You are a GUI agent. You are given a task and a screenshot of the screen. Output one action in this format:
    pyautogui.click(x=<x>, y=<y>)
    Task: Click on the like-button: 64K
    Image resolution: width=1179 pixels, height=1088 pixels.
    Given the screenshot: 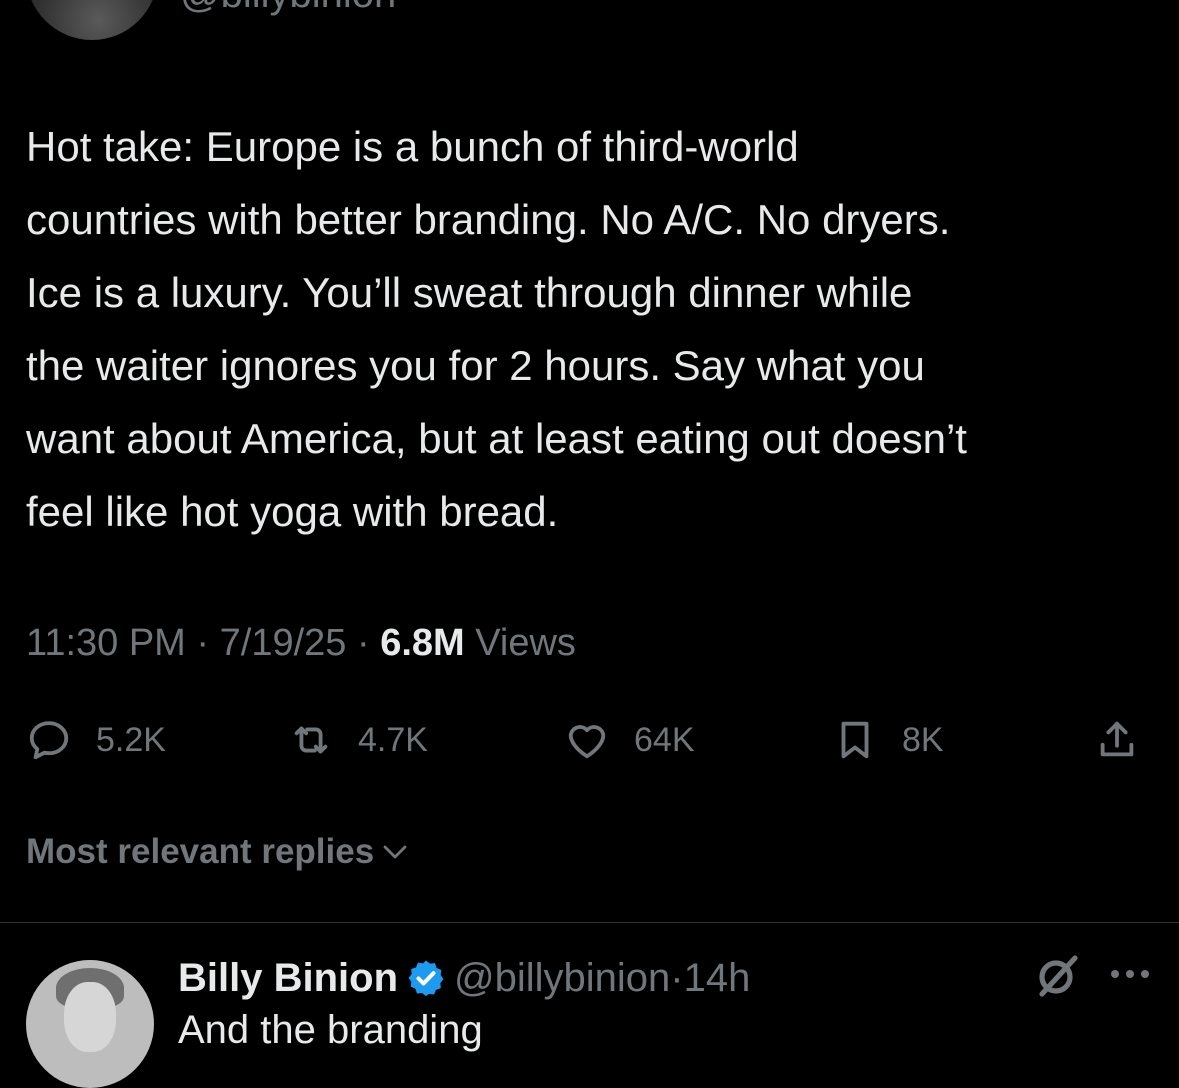 What is the action you would take?
    pyautogui.click(x=629, y=740)
    